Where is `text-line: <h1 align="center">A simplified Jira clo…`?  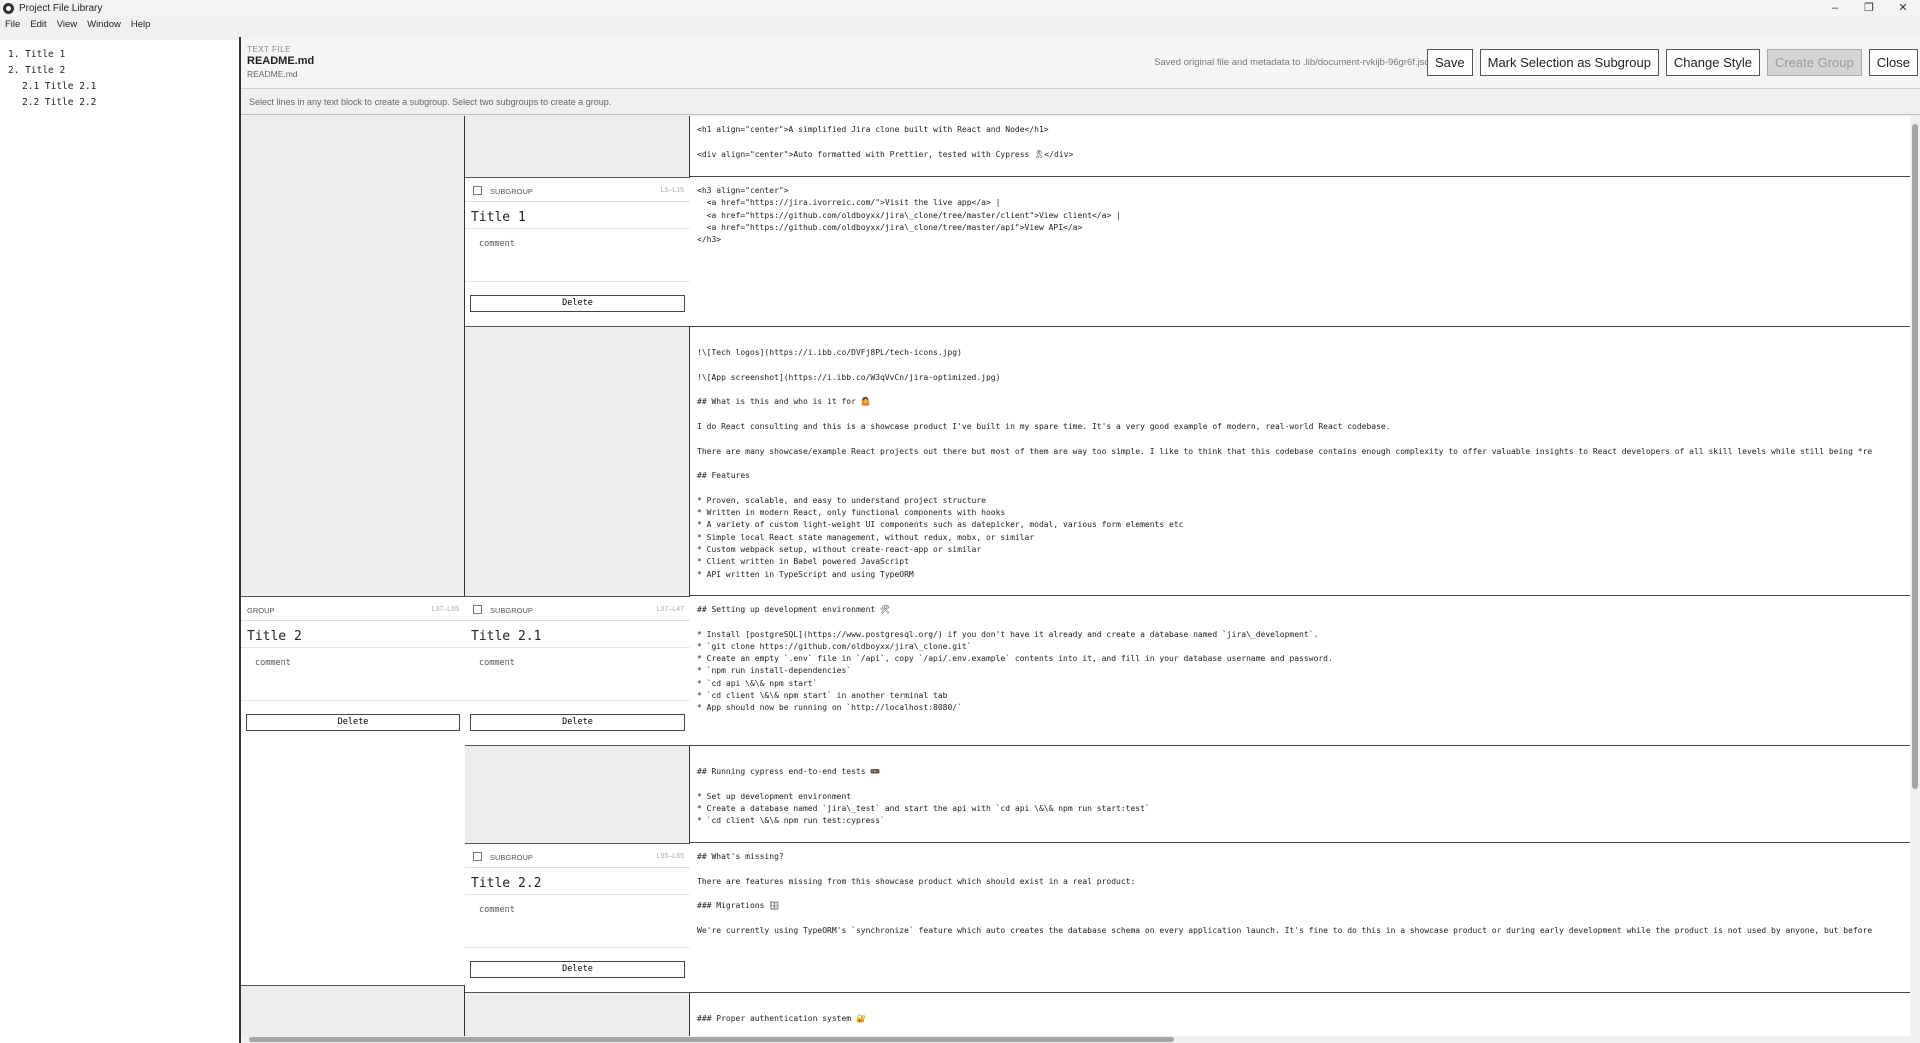 text-line: <h1 align="center">A simplified Jira clo… is located at coordinates (1304, 130).